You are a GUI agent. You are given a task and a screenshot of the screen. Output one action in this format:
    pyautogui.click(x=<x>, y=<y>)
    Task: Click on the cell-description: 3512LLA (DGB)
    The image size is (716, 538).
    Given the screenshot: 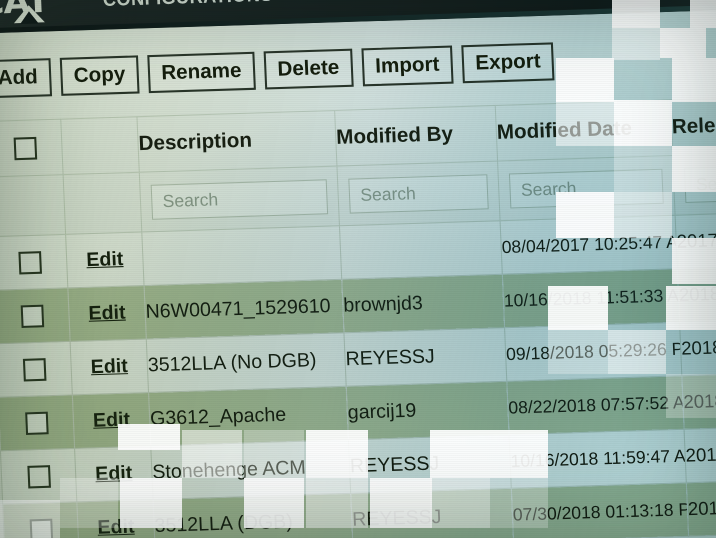 What is the action you would take?
    pyautogui.click(x=253, y=515)
    